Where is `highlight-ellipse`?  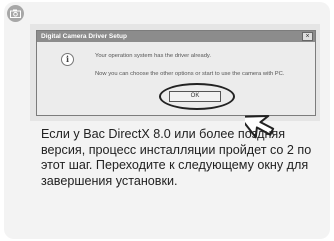
highlight-ellipse is located at coordinates (197, 96).